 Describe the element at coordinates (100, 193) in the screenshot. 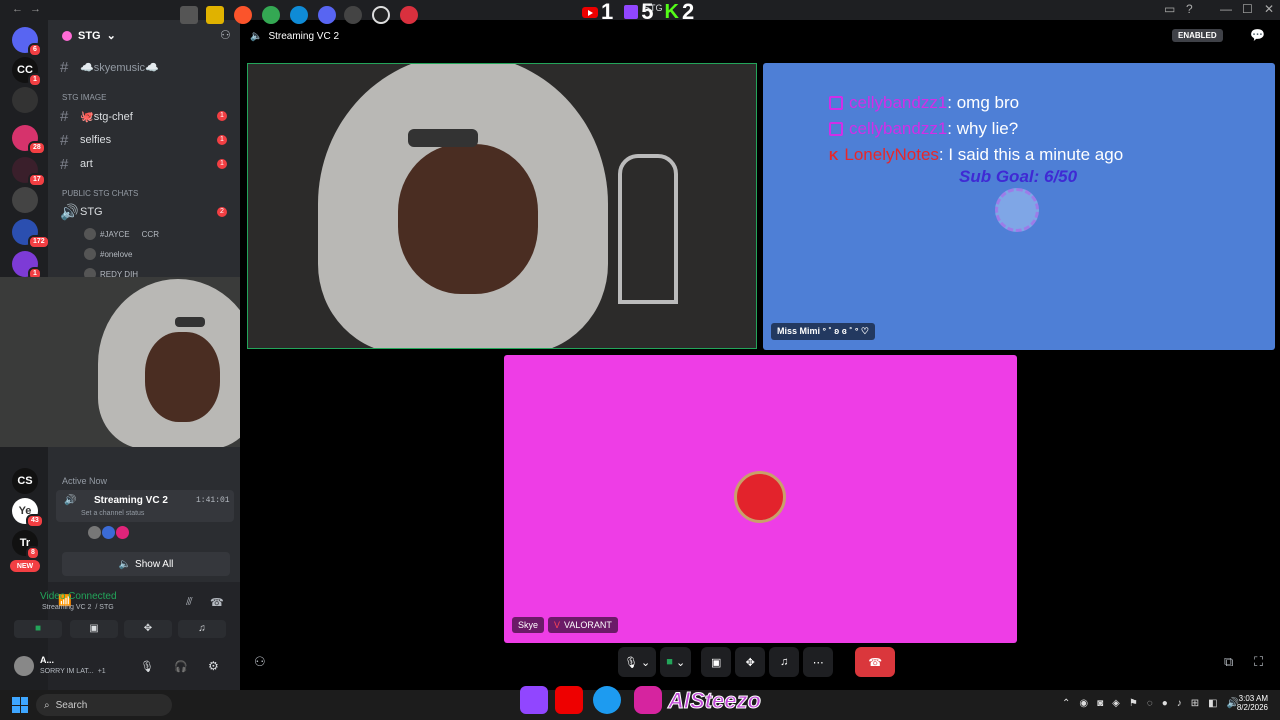

I see `category-public-chats: PUBLIC STG CHATS` at that location.